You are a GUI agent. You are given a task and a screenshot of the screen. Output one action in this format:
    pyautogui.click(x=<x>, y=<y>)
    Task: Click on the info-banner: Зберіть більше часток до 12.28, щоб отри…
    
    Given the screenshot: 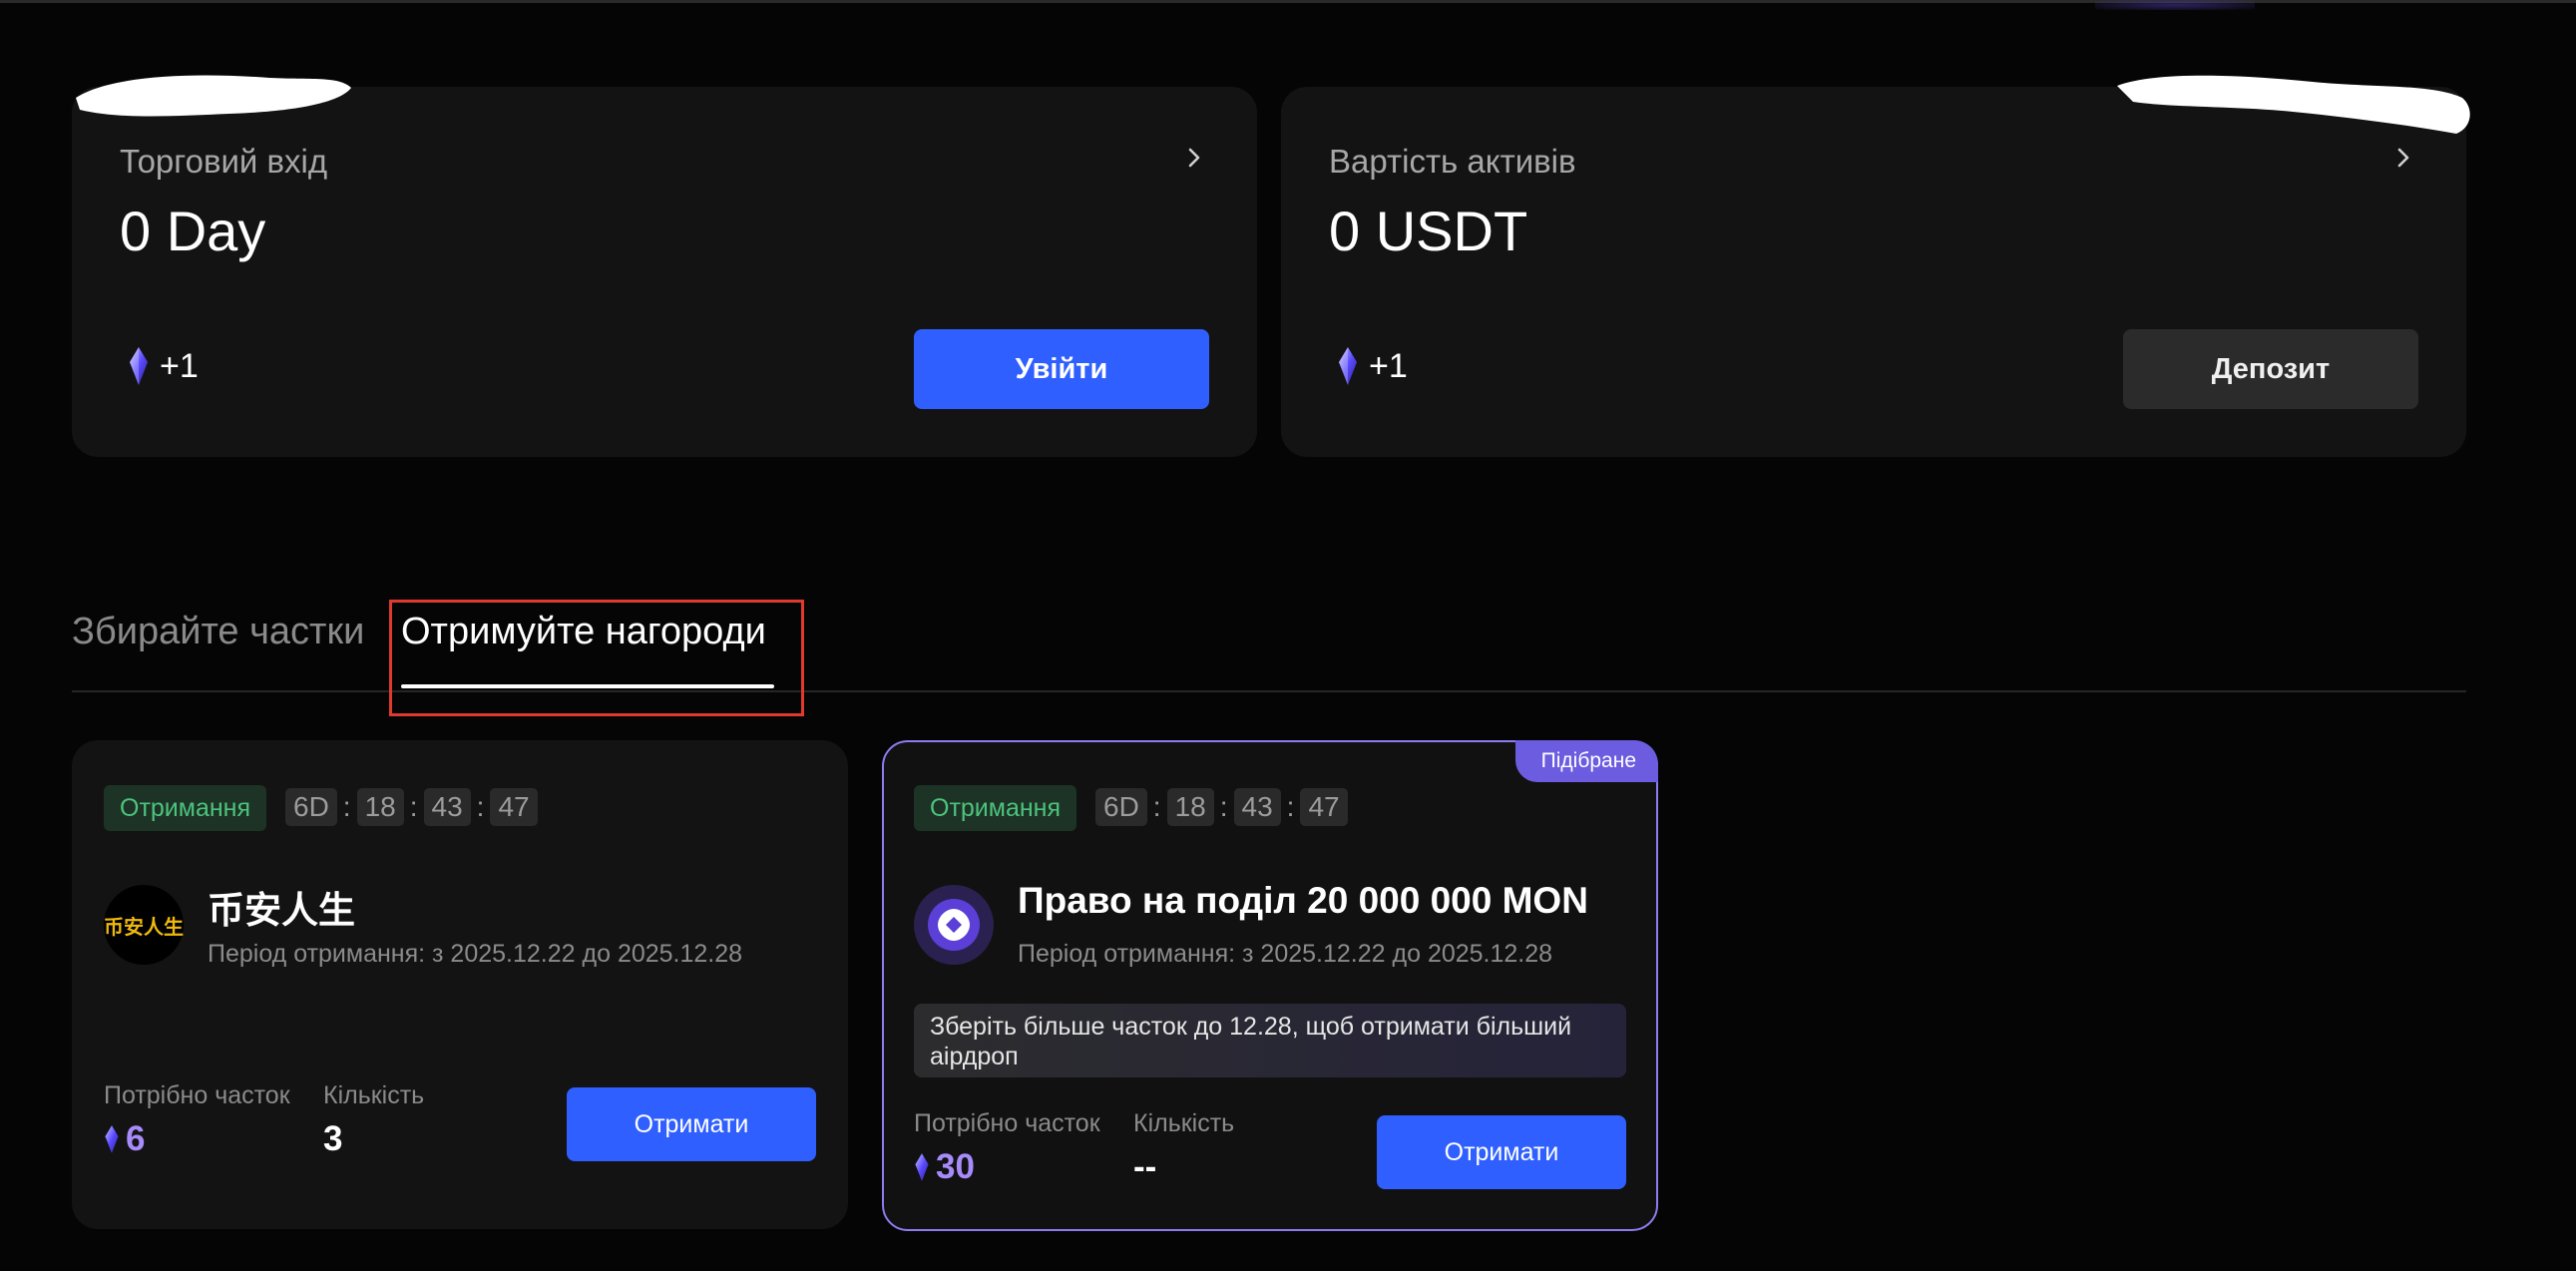 What is the action you would take?
    pyautogui.click(x=1270, y=1040)
    